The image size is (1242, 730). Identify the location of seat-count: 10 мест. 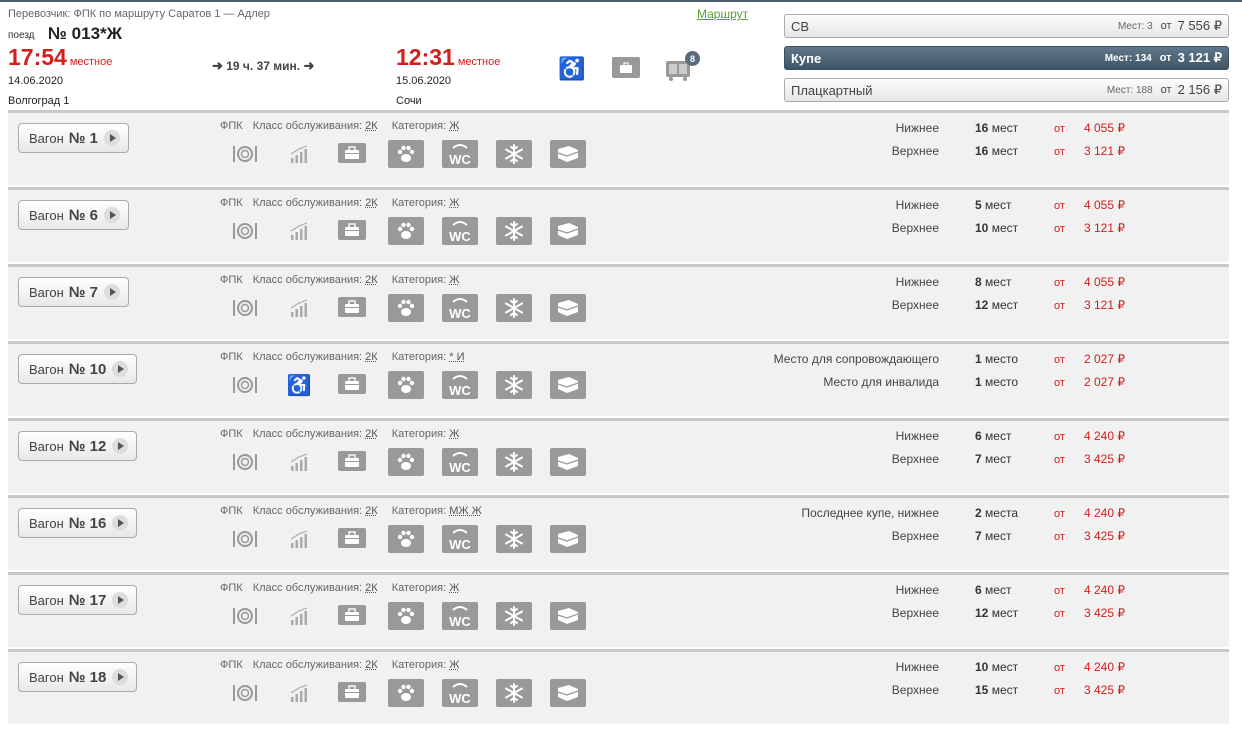
(996, 228).